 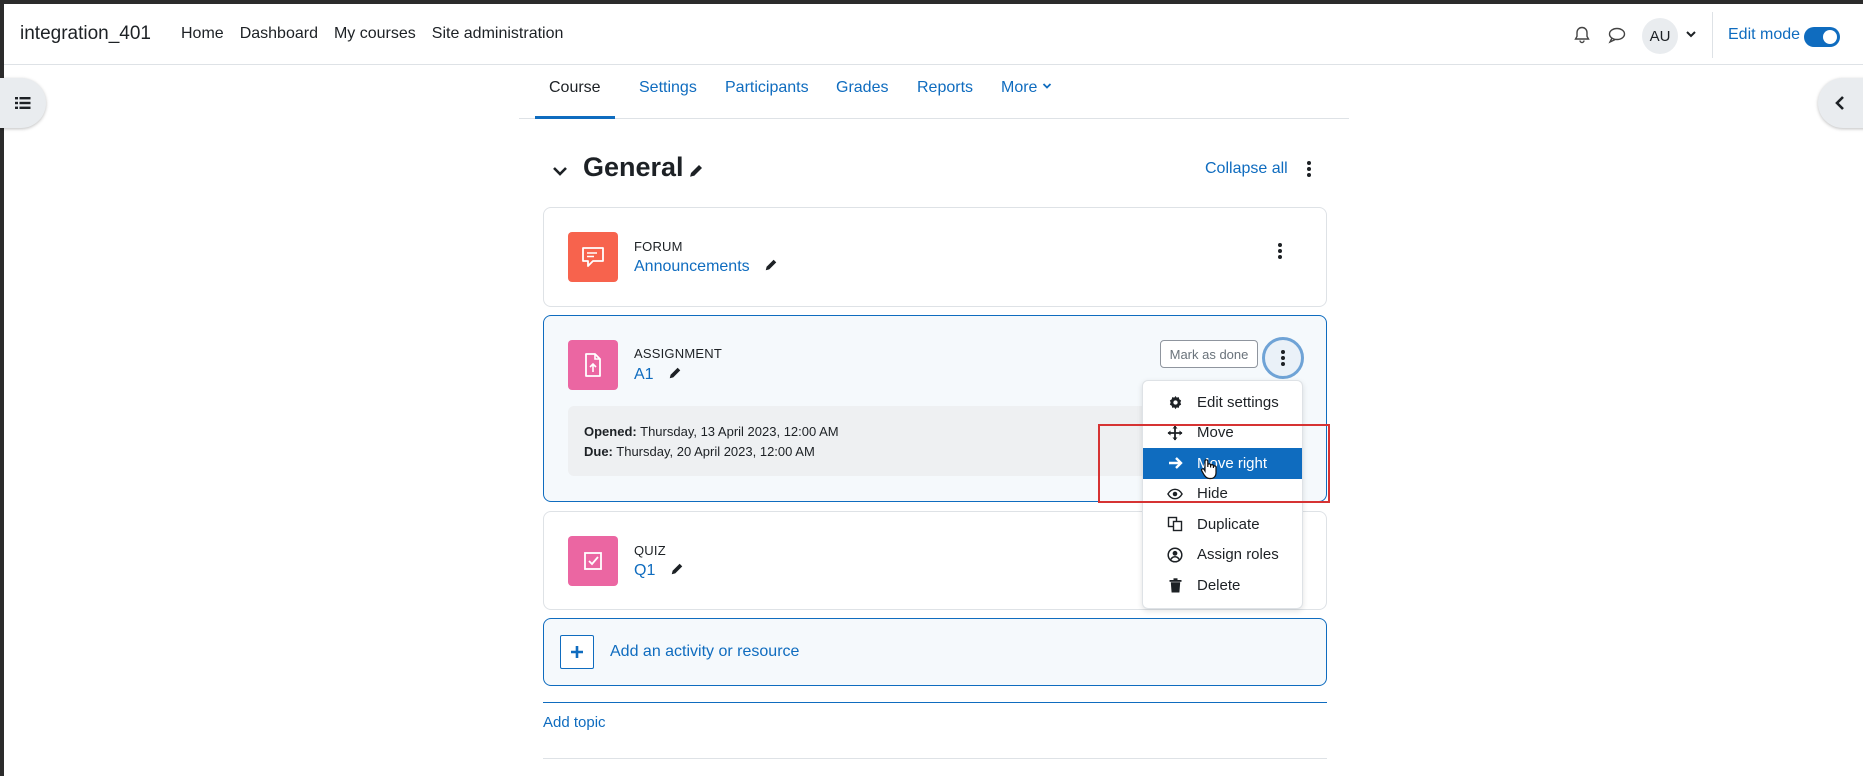 I want to click on collapse-all-link: Collapse all, so click(x=1246, y=169).